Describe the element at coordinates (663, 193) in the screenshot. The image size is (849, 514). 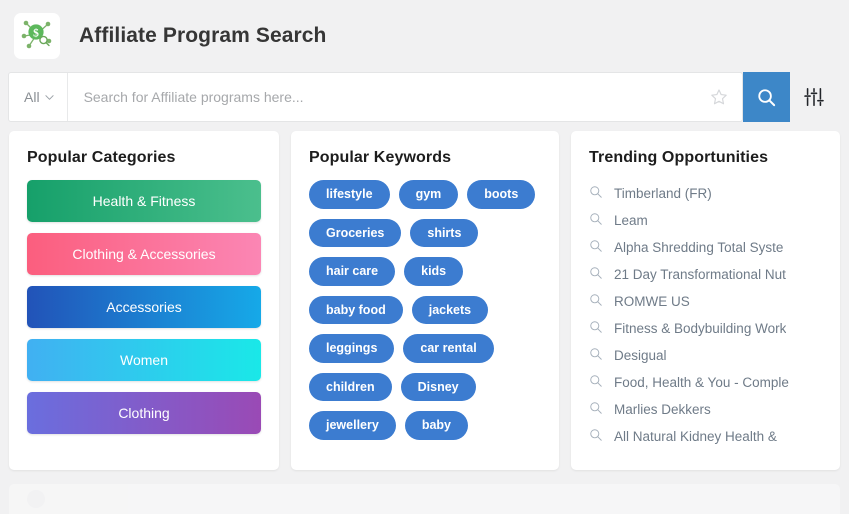
I see `trending-item-label: Timberland (FR)` at that location.